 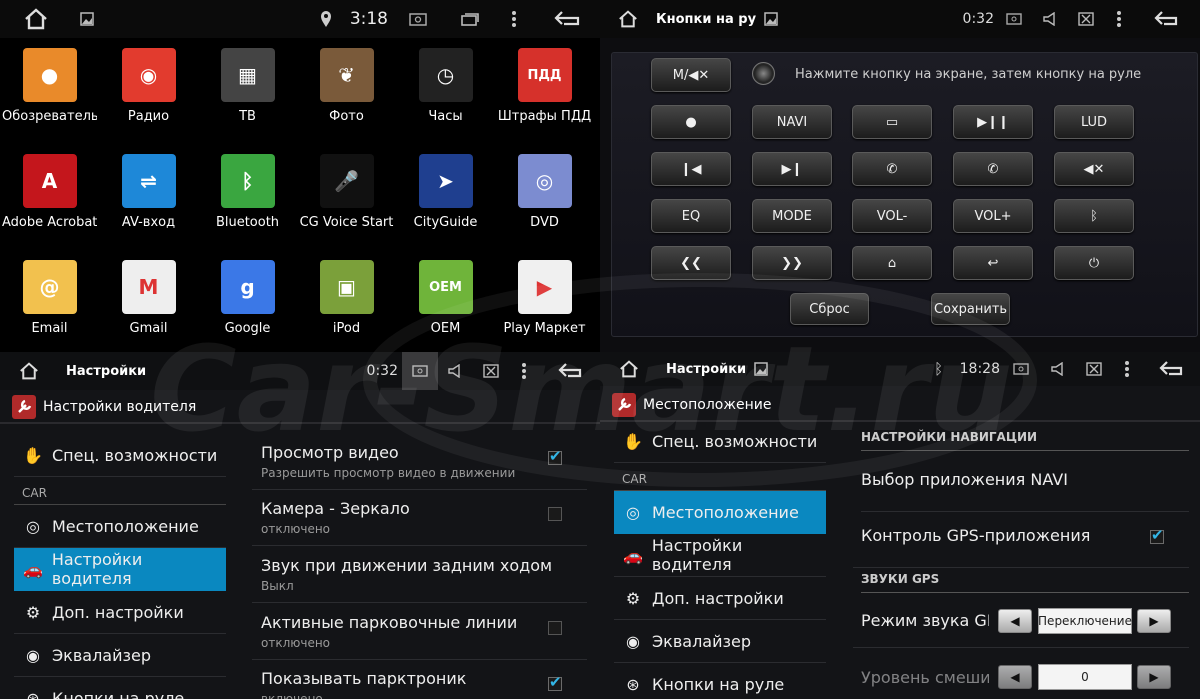 I want to click on lud-button: LUD, so click(x=1094, y=122).